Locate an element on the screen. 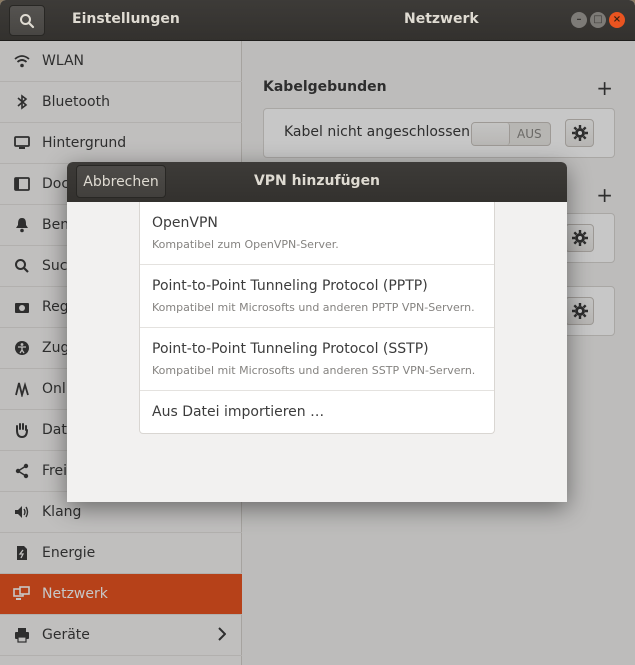 The height and width of the screenshot is (665, 635). panel-title: Netzwerk is located at coordinates (441, 19).